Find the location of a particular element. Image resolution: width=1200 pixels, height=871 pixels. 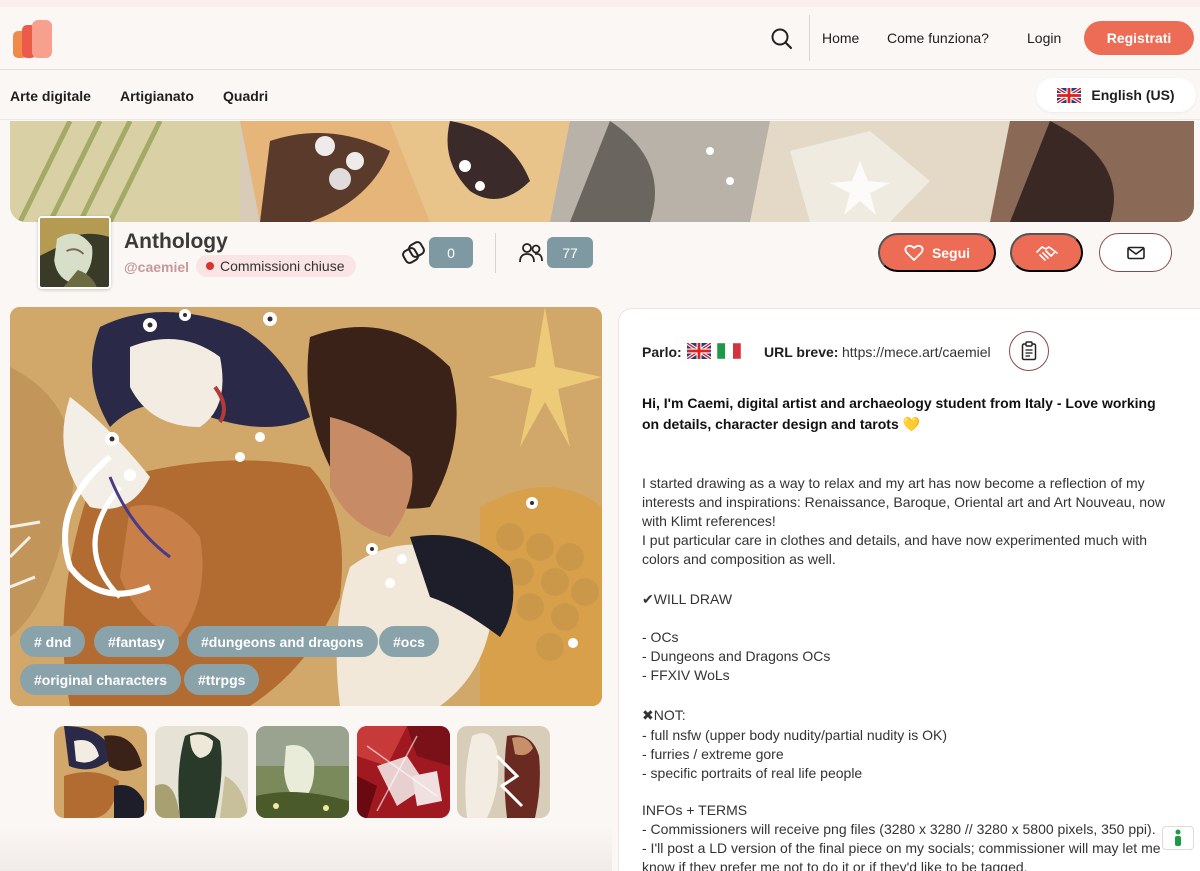

nav-login-link: Login is located at coordinates (1044, 38).